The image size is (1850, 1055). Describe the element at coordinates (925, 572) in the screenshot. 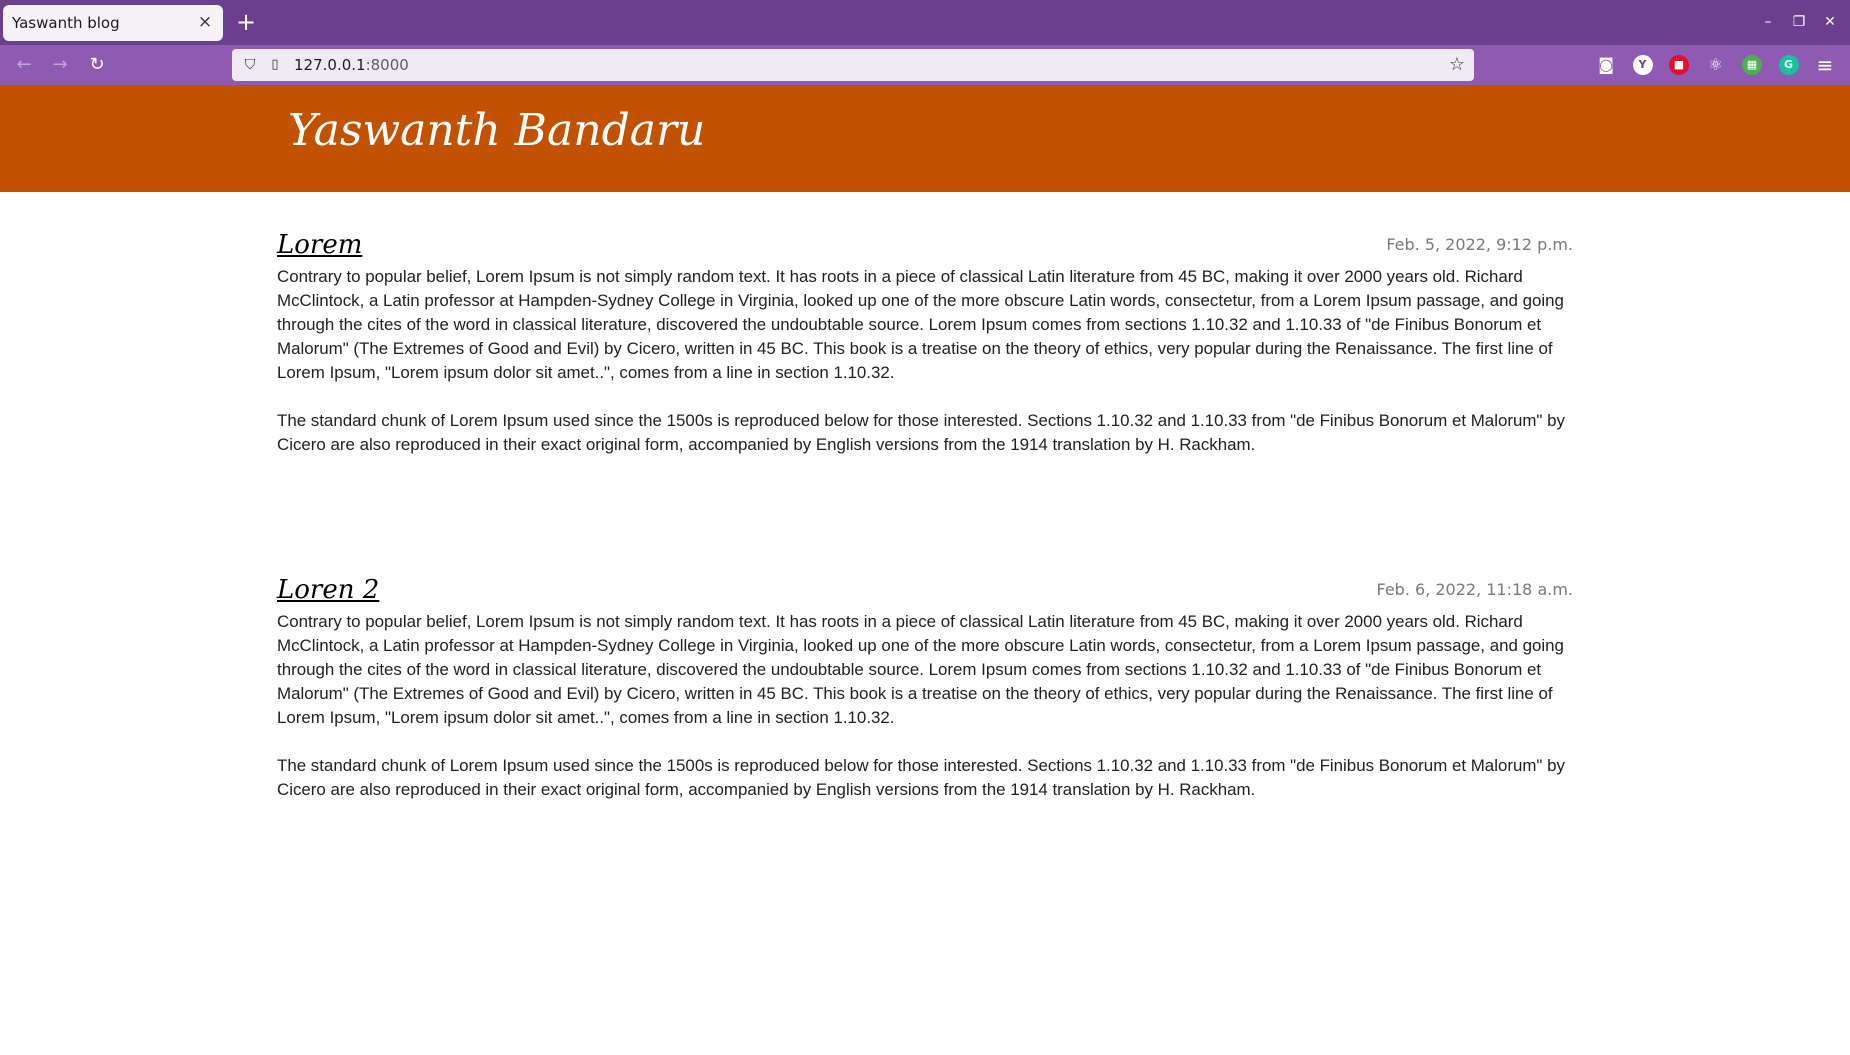

I see `post-header: Loren 2 Feb. 6, 2022, 11:18 a.m.` at that location.